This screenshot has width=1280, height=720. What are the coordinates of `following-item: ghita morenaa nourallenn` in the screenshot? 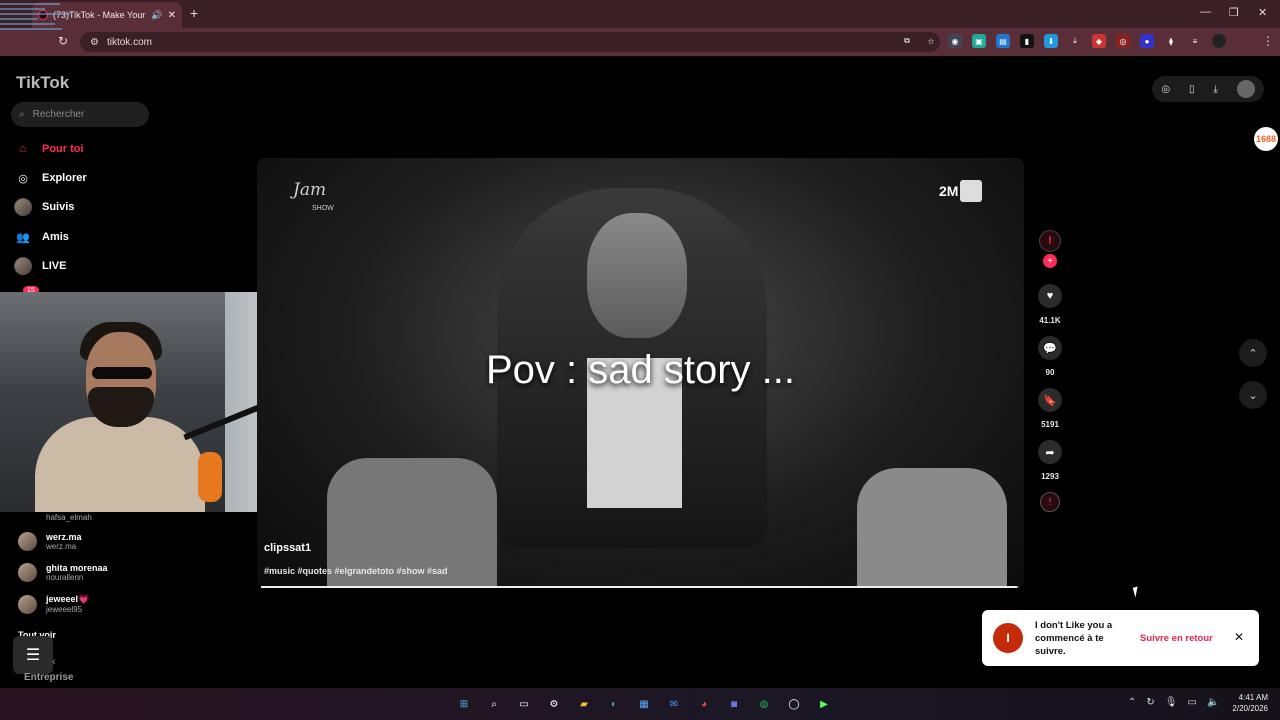 It's located at (63, 572).